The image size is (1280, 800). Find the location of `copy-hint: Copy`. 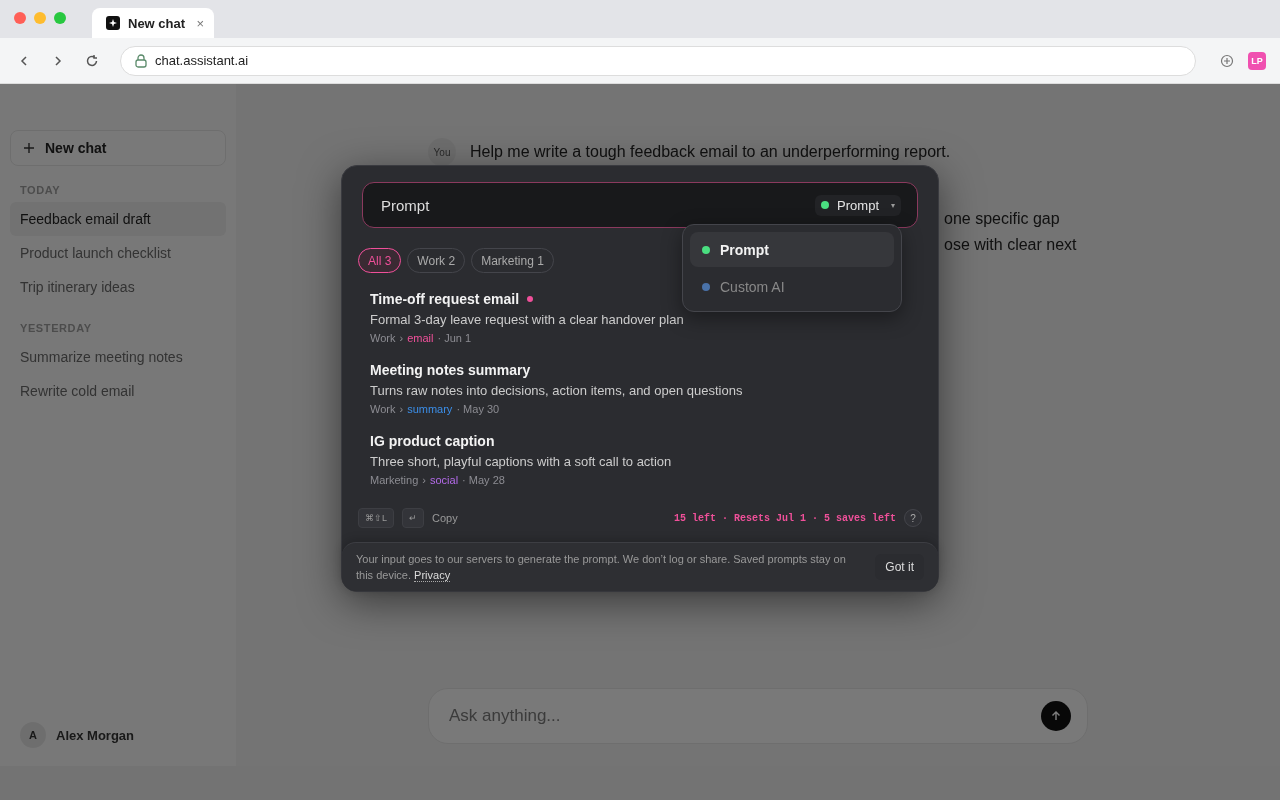

copy-hint: Copy is located at coordinates (445, 518).